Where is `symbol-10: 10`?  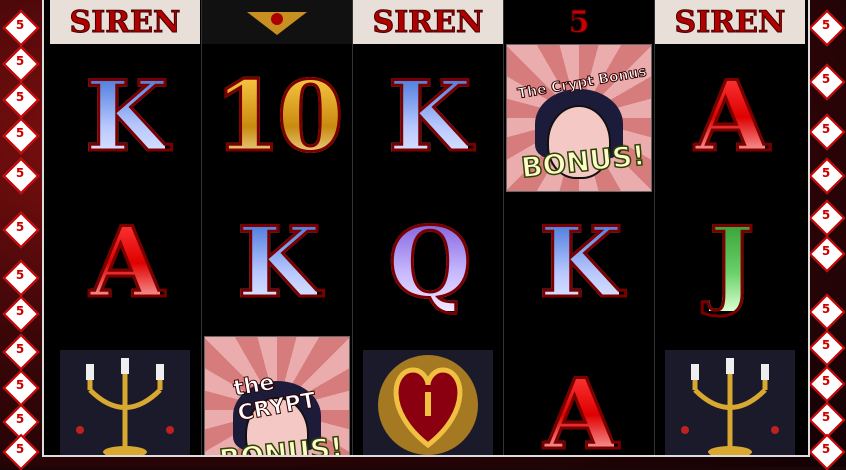 symbol-10: 10 is located at coordinates (279, 116).